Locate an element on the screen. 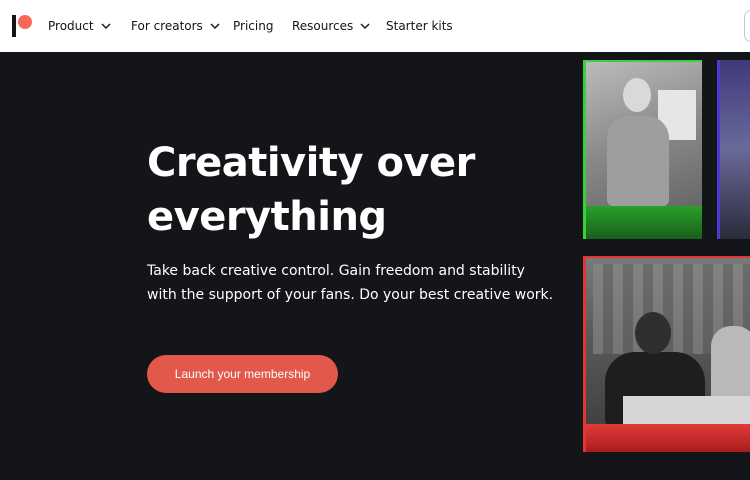 This screenshot has height=480, width=750. patreon-logo-icon is located at coordinates (23, 26).